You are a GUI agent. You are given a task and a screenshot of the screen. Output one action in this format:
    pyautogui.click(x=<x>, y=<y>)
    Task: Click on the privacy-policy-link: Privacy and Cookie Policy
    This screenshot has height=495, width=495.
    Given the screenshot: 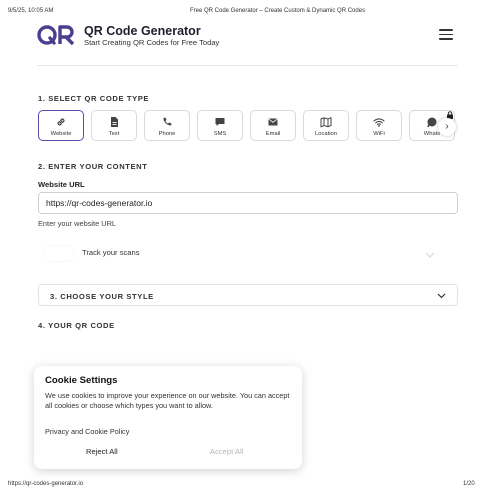 What is the action you would take?
    pyautogui.click(x=87, y=431)
    